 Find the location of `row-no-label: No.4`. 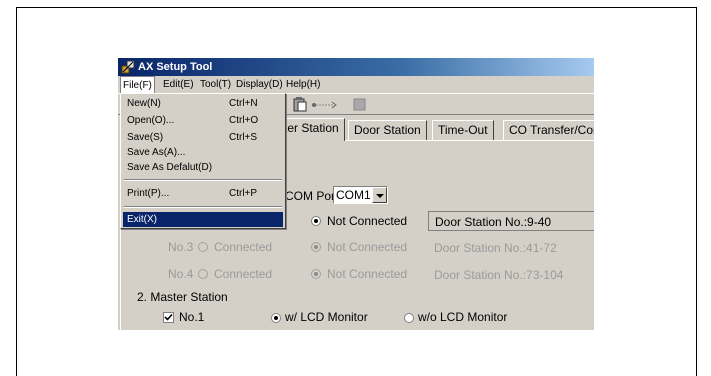

row-no-label: No.4 is located at coordinates (181, 274).